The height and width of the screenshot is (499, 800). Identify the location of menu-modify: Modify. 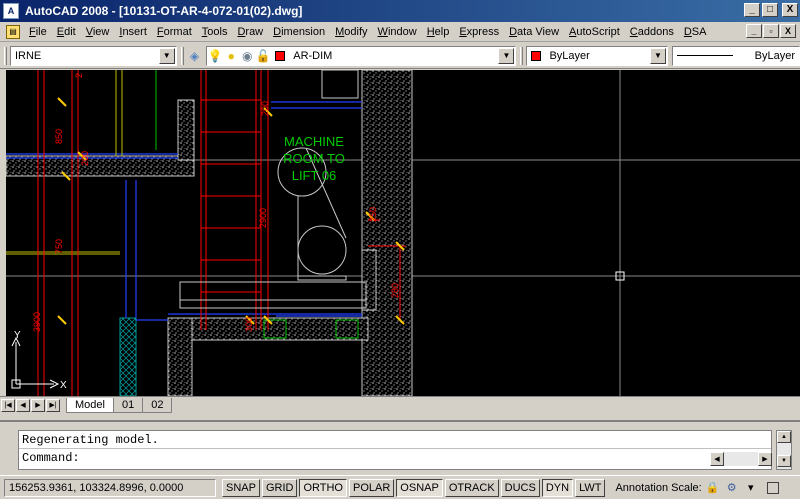
(351, 32).